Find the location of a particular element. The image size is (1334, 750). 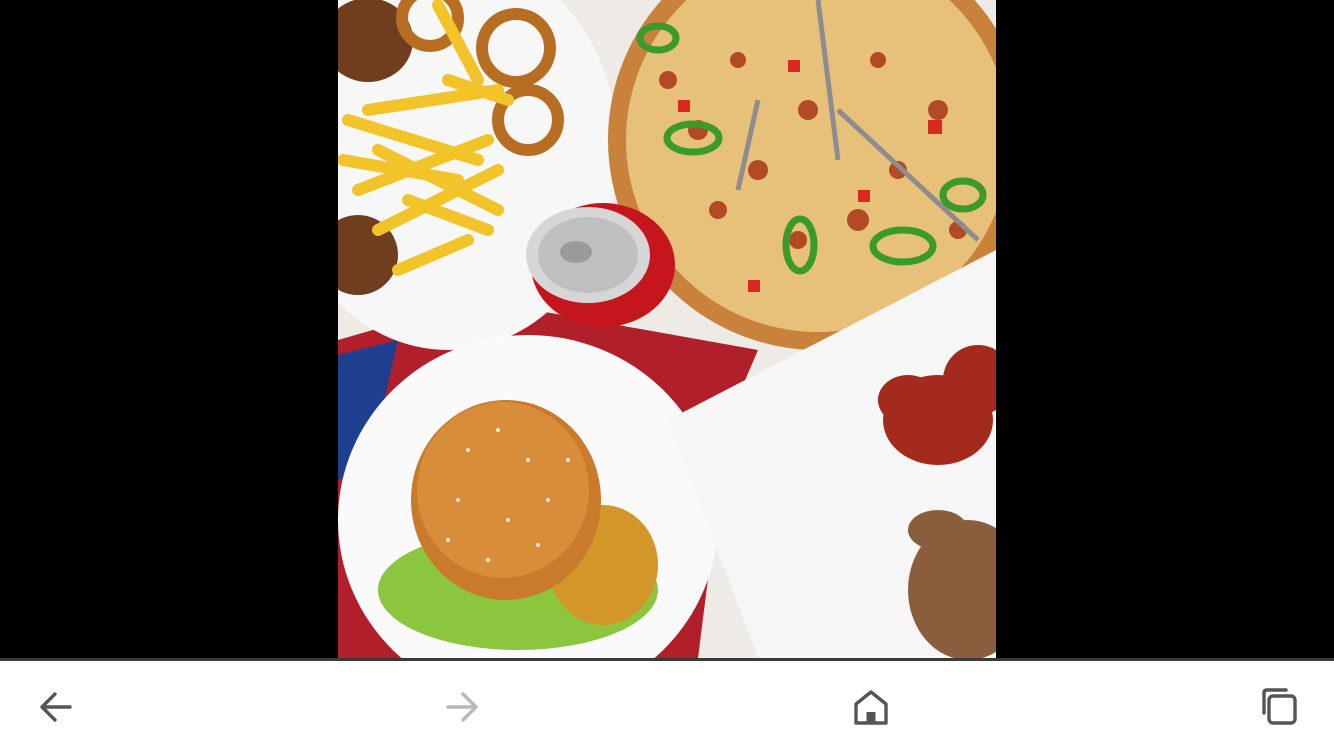

home-icon is located at coordinates (871, 707).